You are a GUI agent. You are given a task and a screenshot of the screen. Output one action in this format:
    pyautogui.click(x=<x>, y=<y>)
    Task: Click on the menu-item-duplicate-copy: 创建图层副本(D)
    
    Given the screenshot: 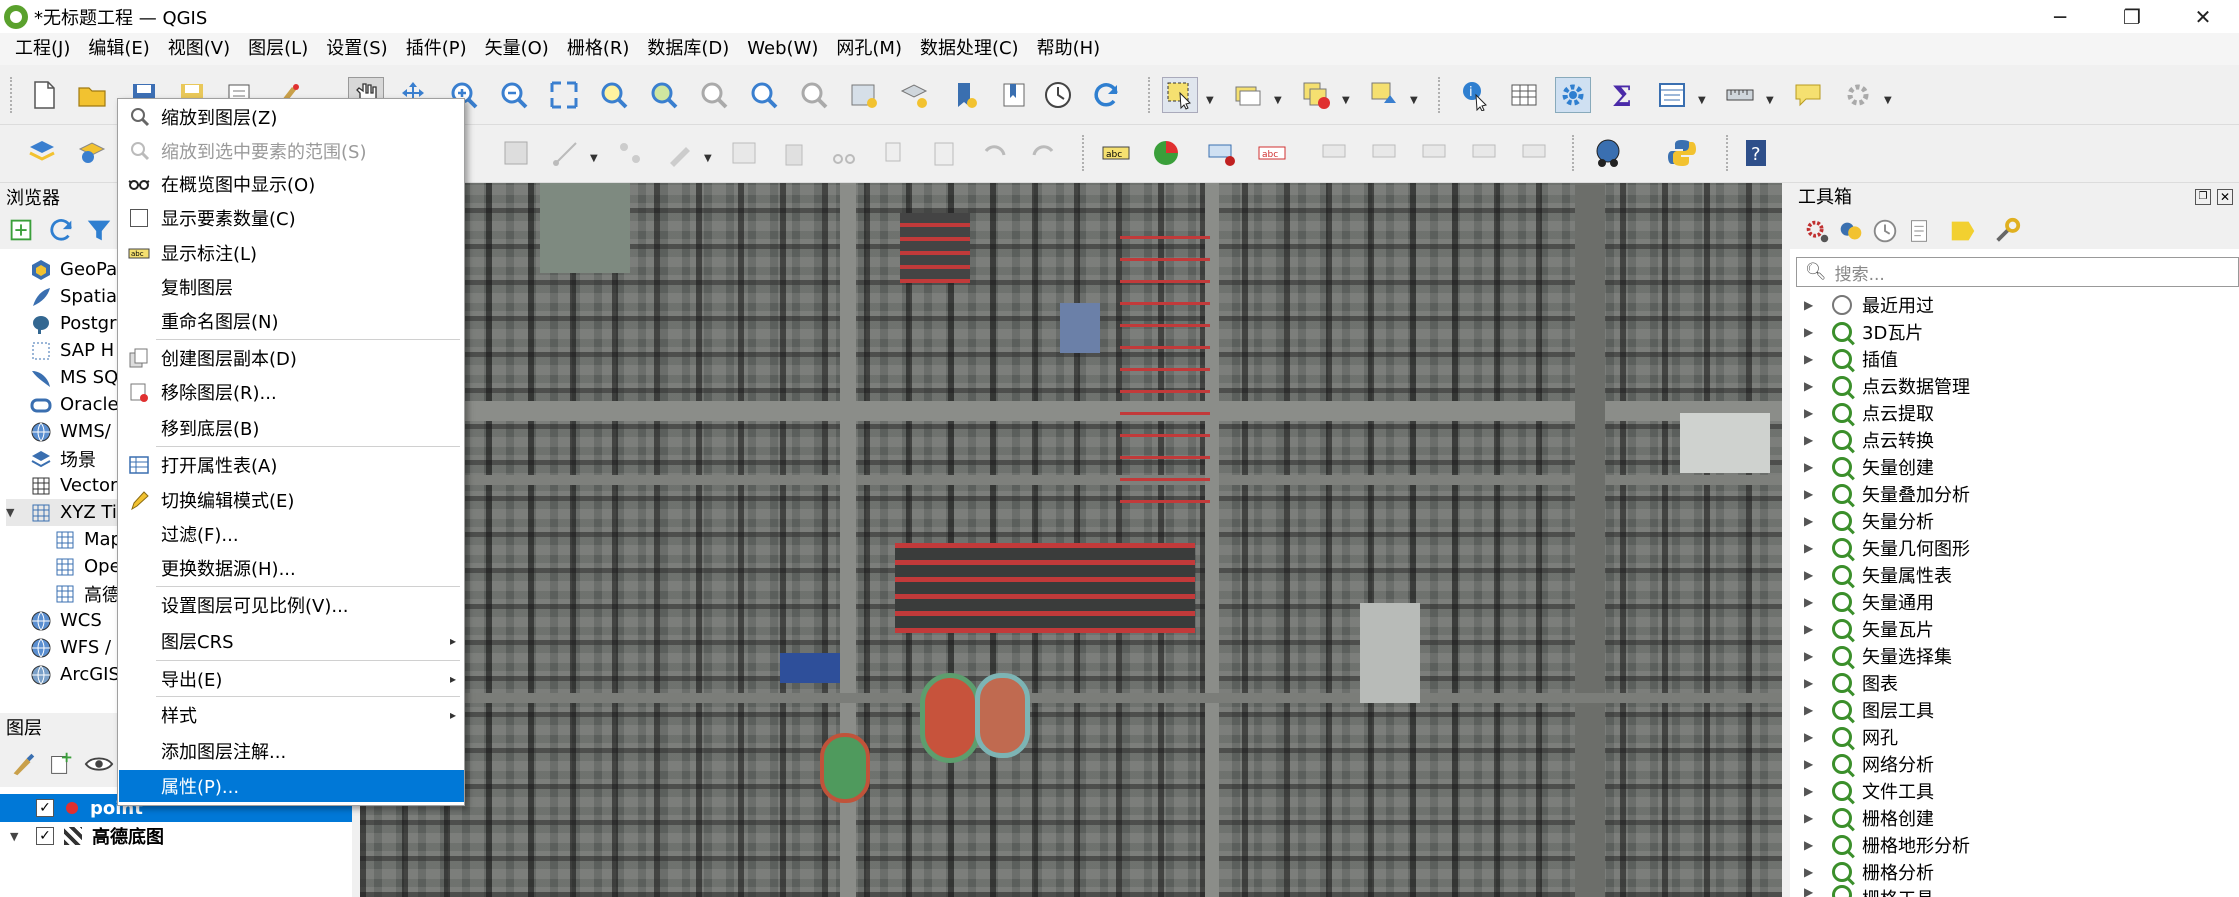 What is the action you would take?
    pyautogui.click(x=291, y=358)
    